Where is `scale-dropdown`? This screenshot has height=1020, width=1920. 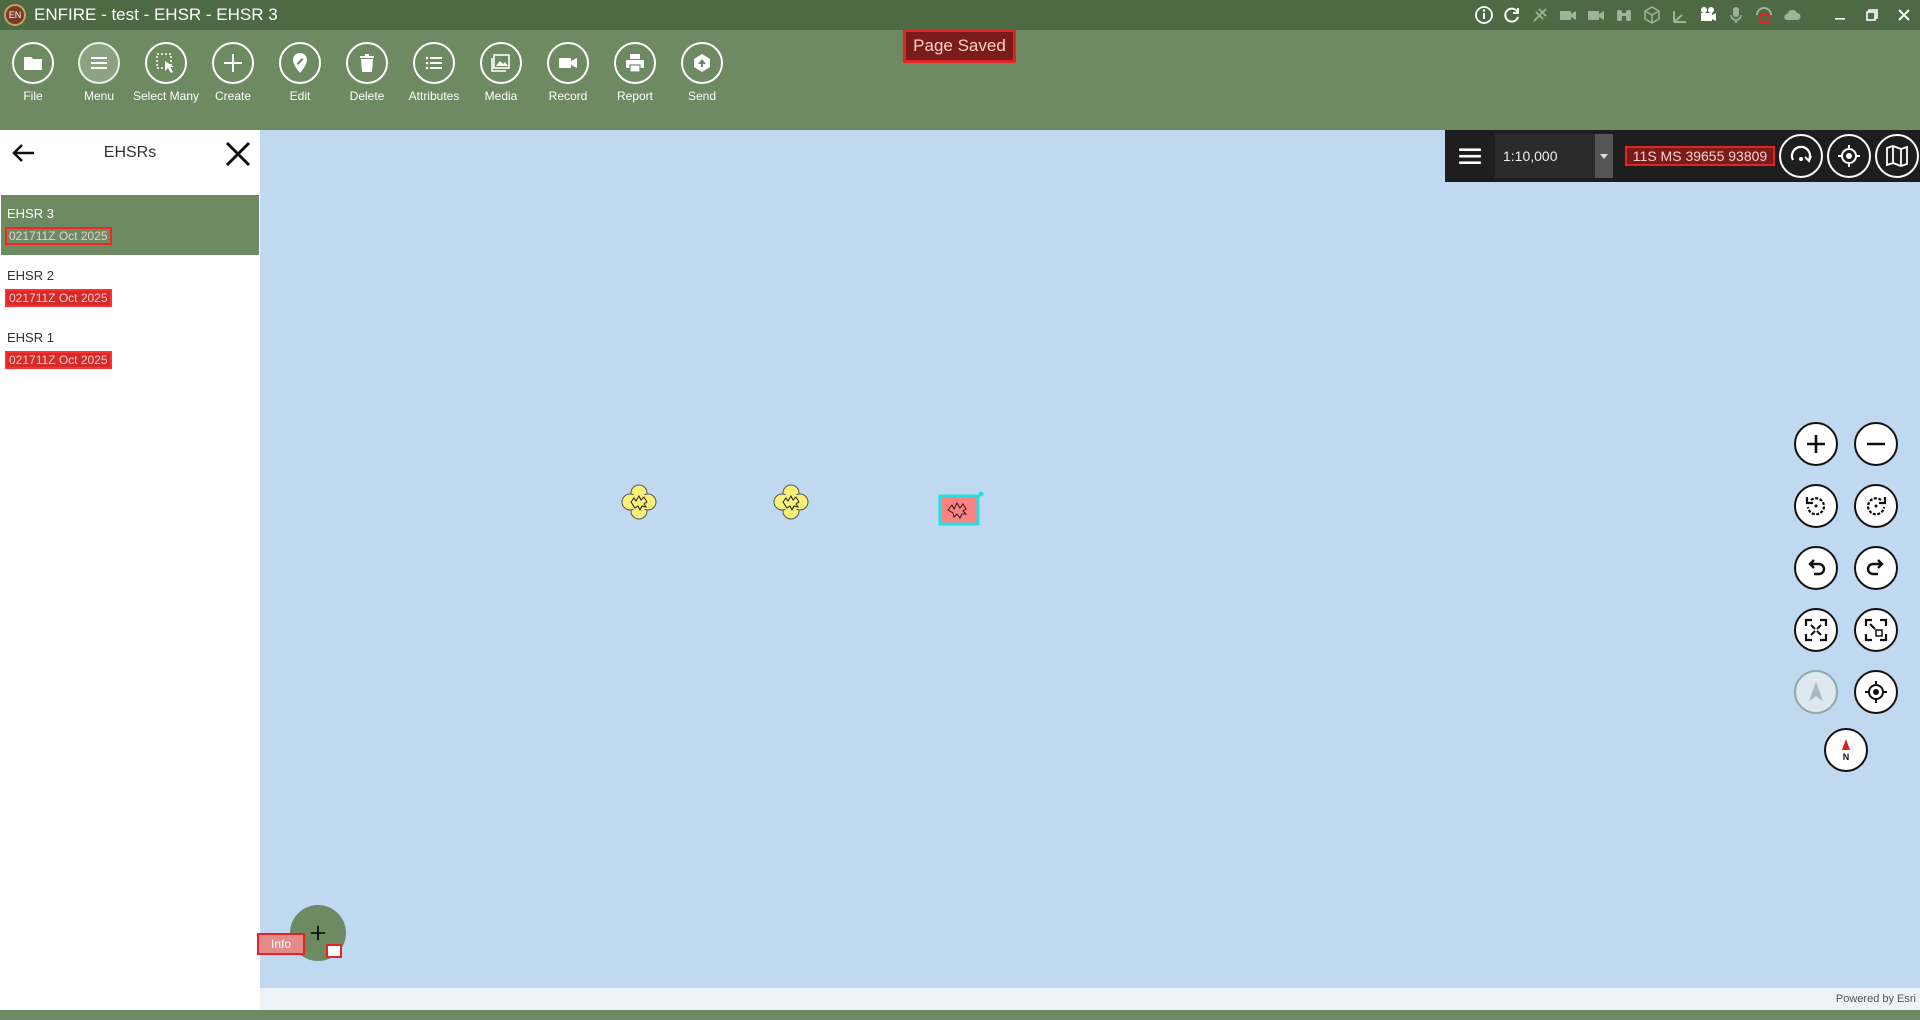 scale-dropdown is located at coordinates (1604, 156).